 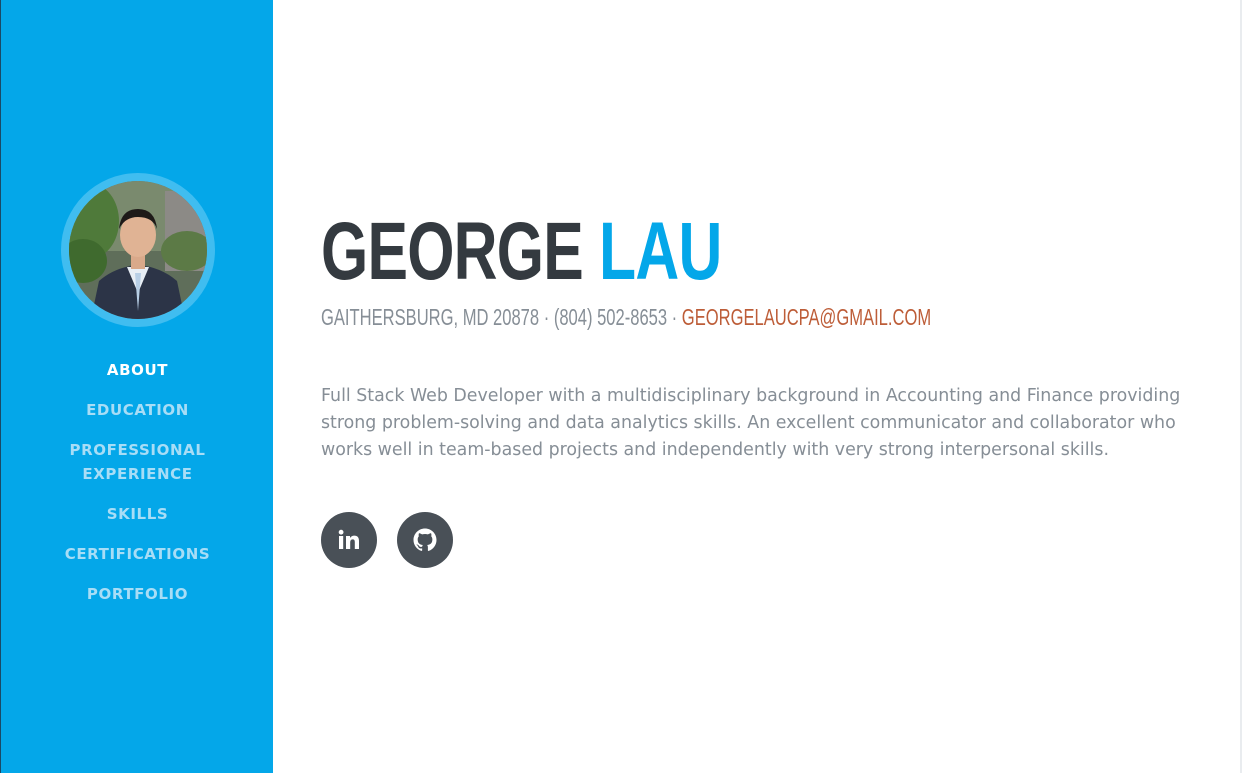 I want to click on first-name: George, so click(x=452, y=251).